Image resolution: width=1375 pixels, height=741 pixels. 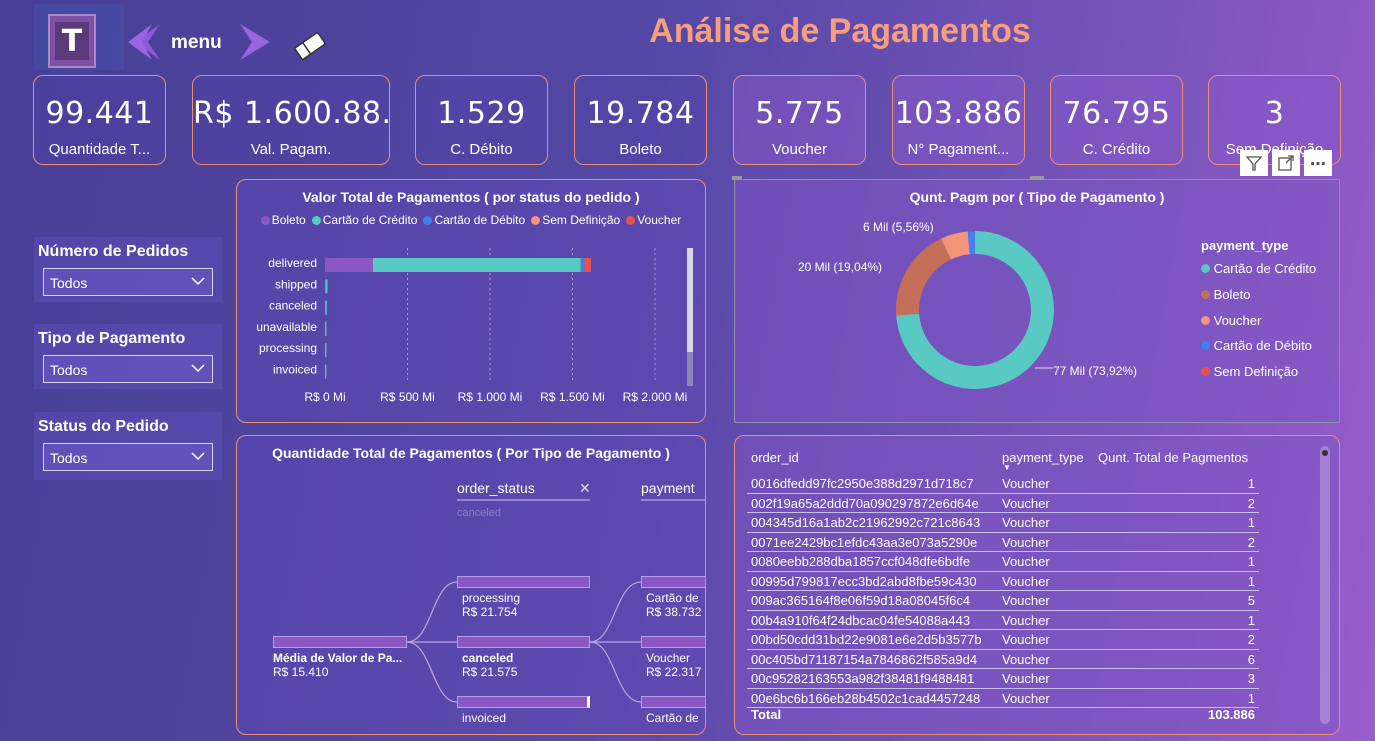 I want to click on kpi-value: 3, so click(x=1274, y=113).